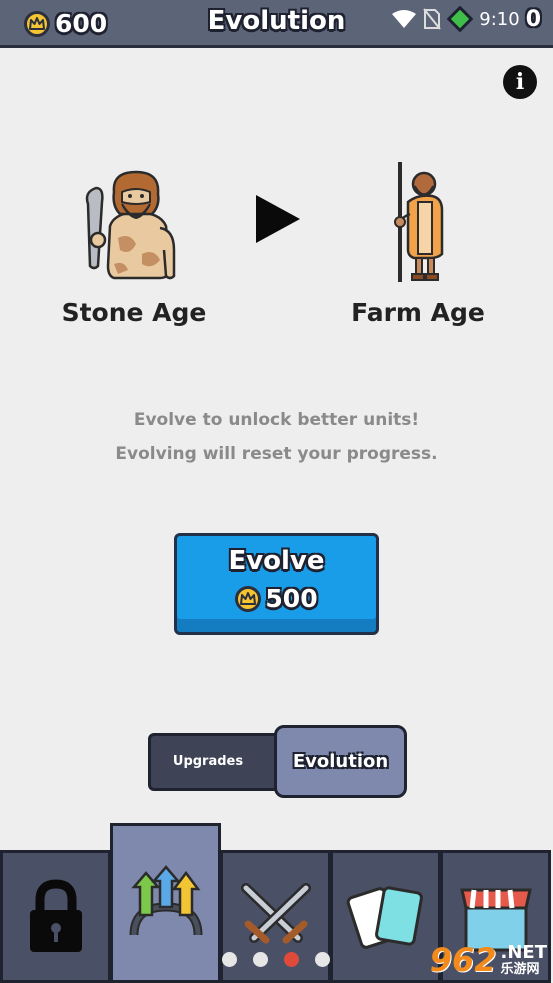  I want to click on top-bar: 600 Evolution 9:10 0, so click(276, 24).